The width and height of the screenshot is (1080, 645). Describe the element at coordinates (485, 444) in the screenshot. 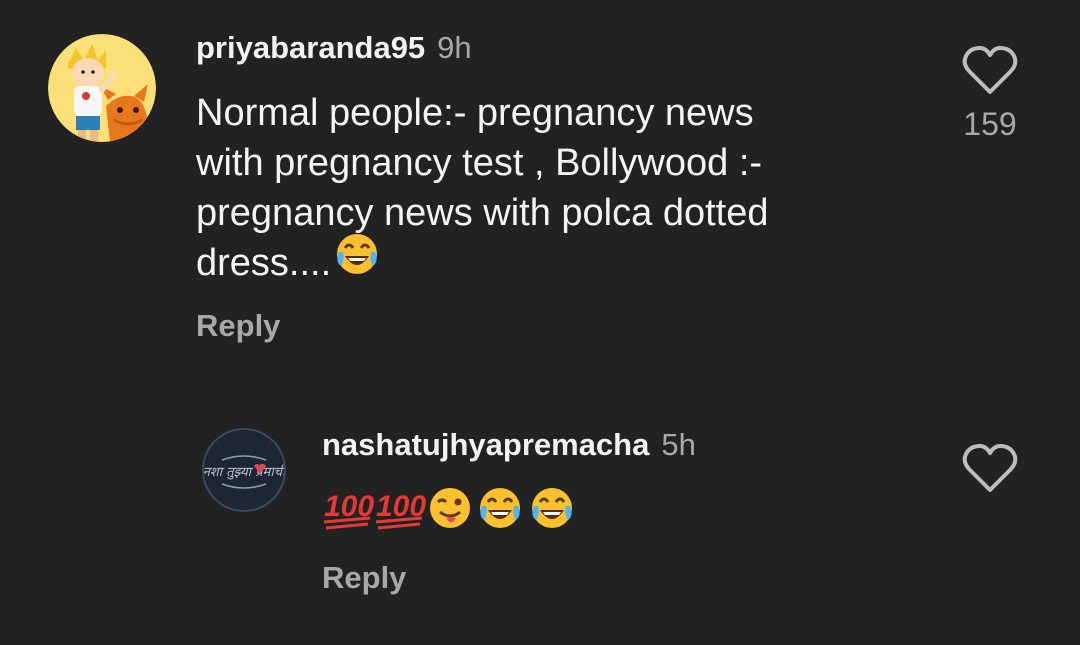

I see `username-text: nashatujhyapremacha` at that location.